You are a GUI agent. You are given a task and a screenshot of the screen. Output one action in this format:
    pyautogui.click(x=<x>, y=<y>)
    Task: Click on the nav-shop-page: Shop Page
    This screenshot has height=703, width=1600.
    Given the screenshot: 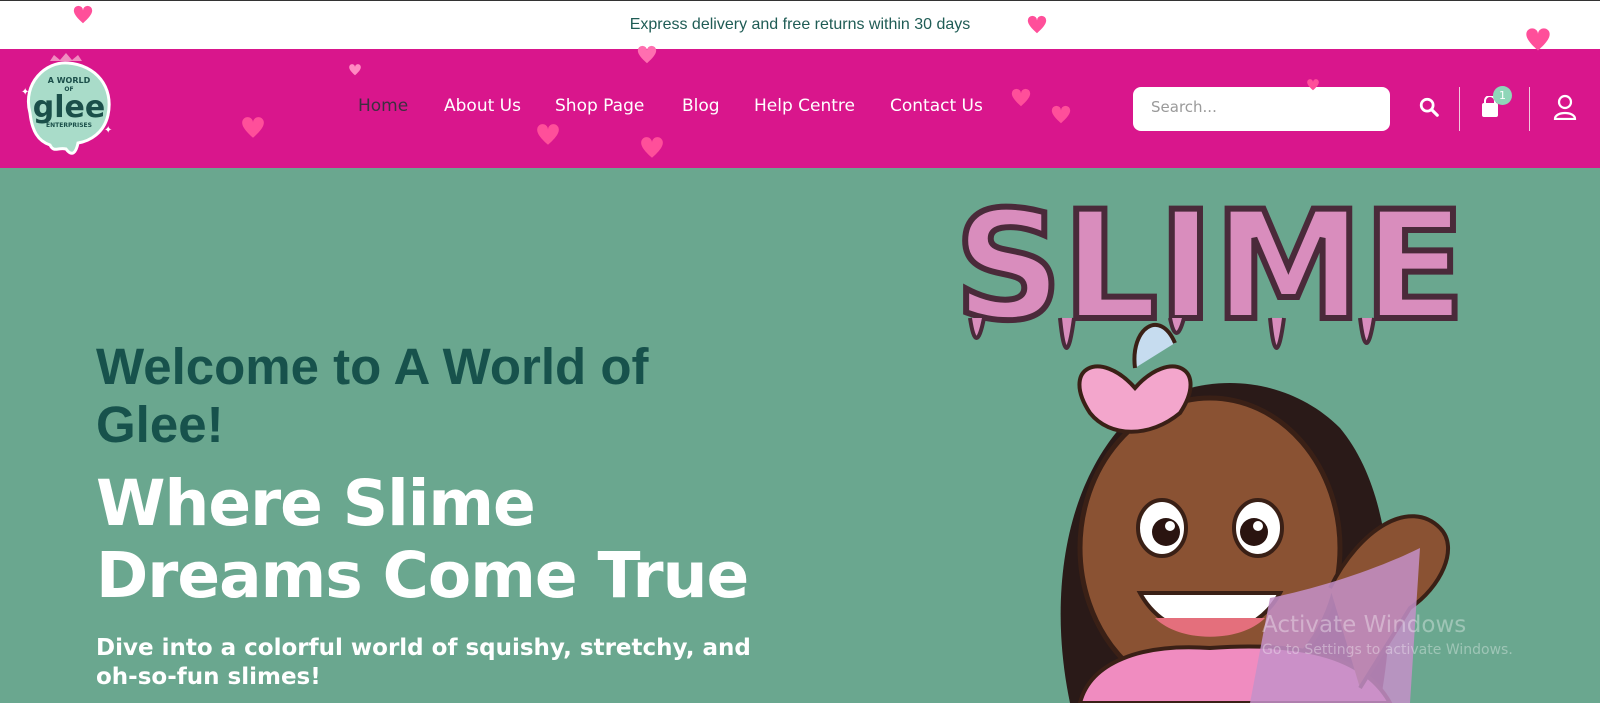 What is the action you would take?
    pyautogui.click(x=599, y=106)
    